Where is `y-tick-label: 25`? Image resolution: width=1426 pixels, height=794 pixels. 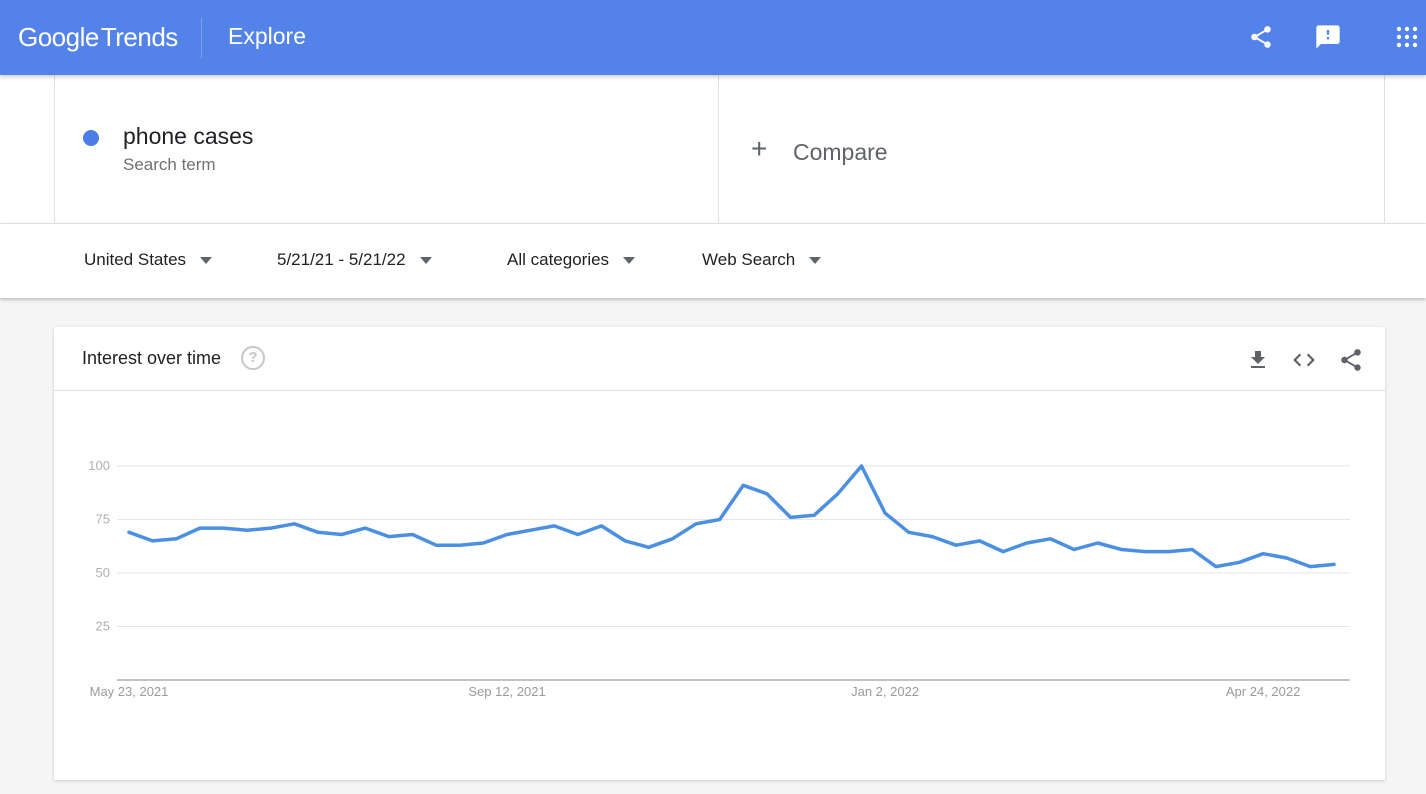
y-tick-label: 25 is located at coordinates (103, 626).